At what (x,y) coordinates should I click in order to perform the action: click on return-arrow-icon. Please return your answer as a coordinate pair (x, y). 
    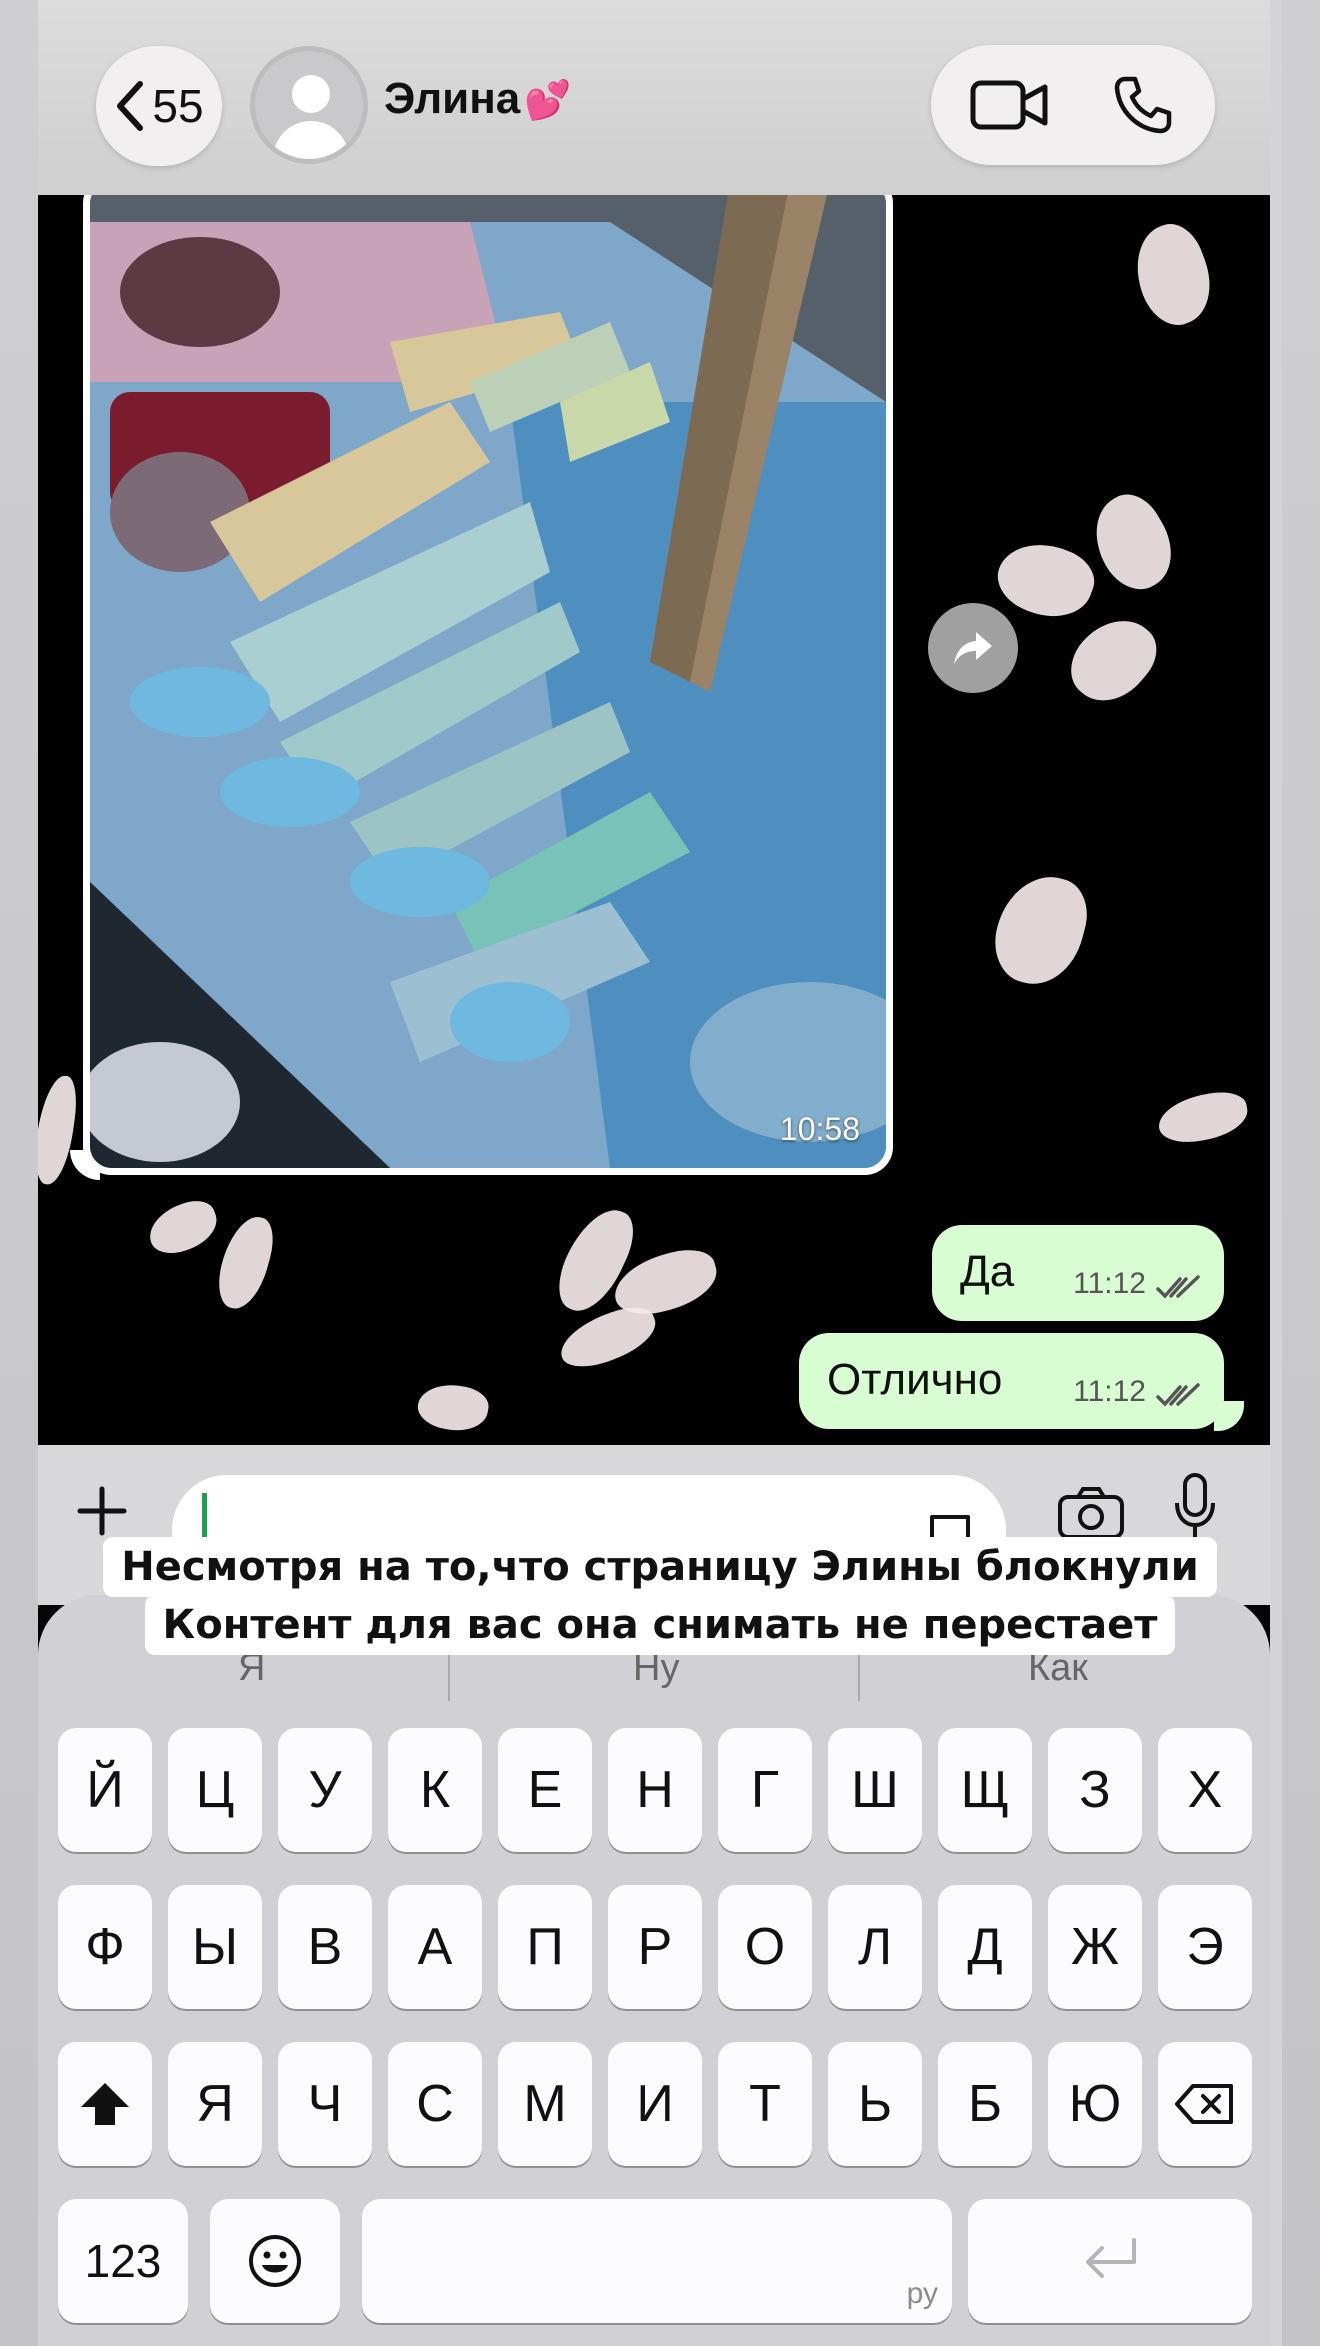
    Looking at the image, I should click on (1111, 2258).